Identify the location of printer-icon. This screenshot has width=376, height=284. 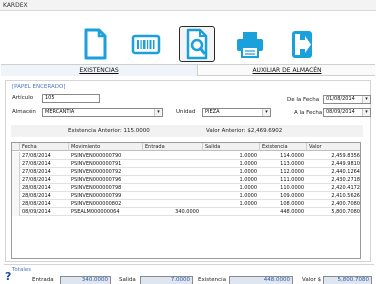
(250, 45).